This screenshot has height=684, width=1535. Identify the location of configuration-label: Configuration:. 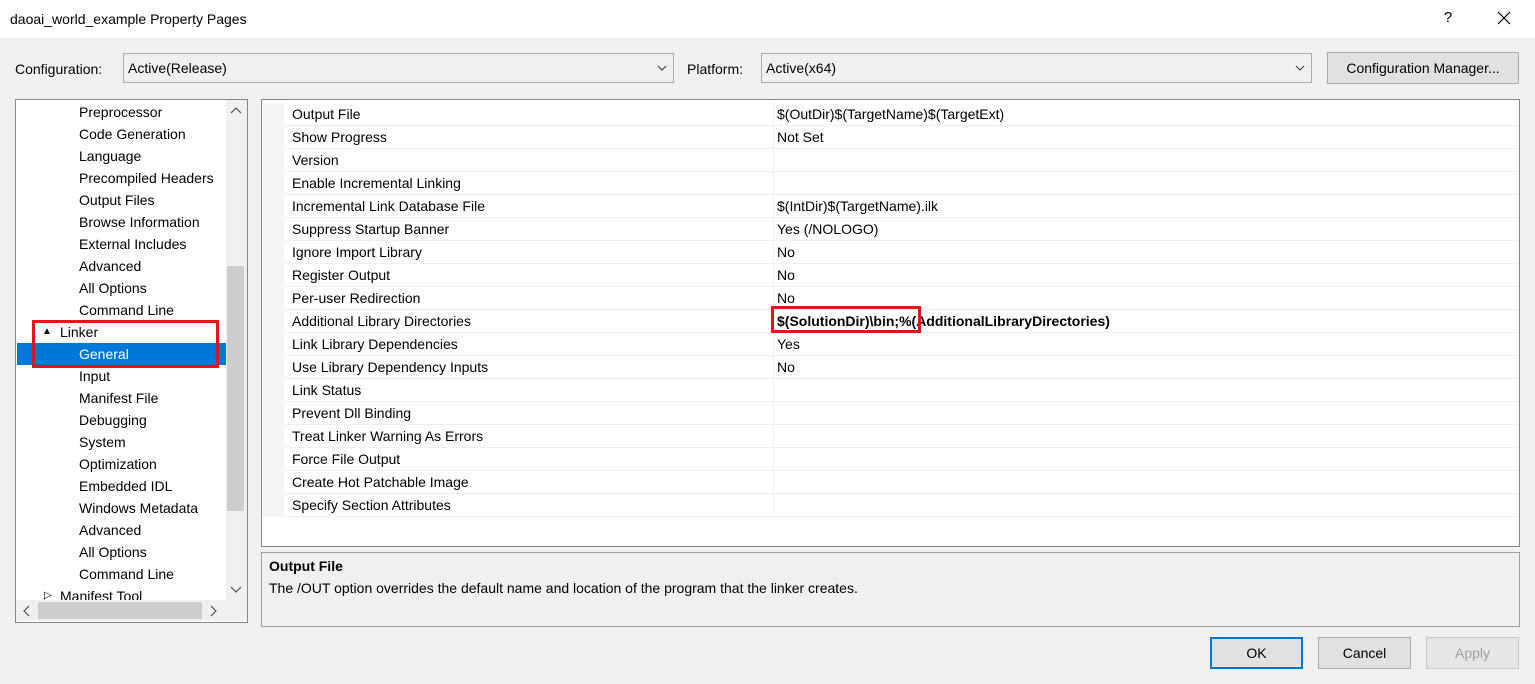
(59, 69).